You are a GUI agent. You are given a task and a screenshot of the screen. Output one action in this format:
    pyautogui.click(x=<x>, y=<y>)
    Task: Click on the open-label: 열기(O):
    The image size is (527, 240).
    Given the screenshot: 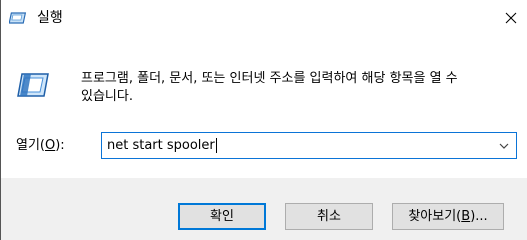 What is the action you would take?
    pyautogui.click(x=40, y=146)
    